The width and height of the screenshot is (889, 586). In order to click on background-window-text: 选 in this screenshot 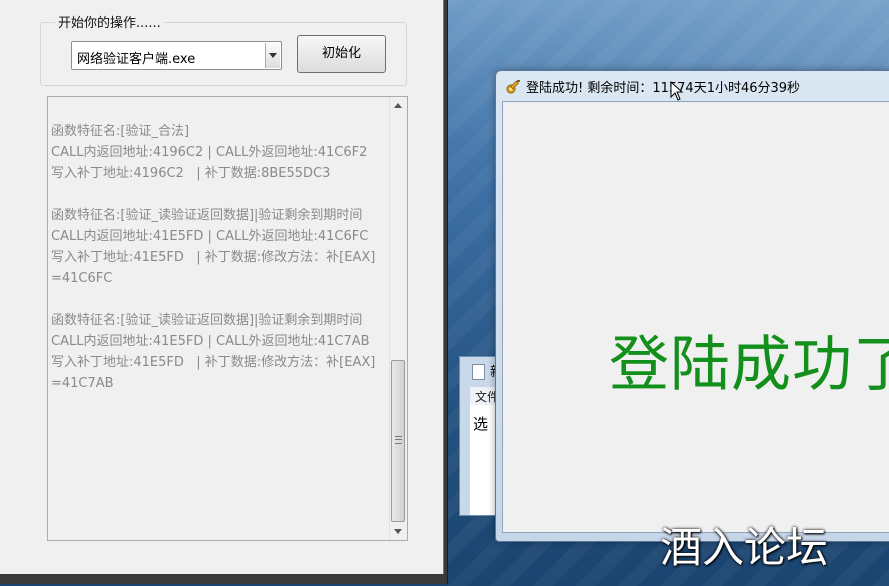, I will do `click(481, 424)`.